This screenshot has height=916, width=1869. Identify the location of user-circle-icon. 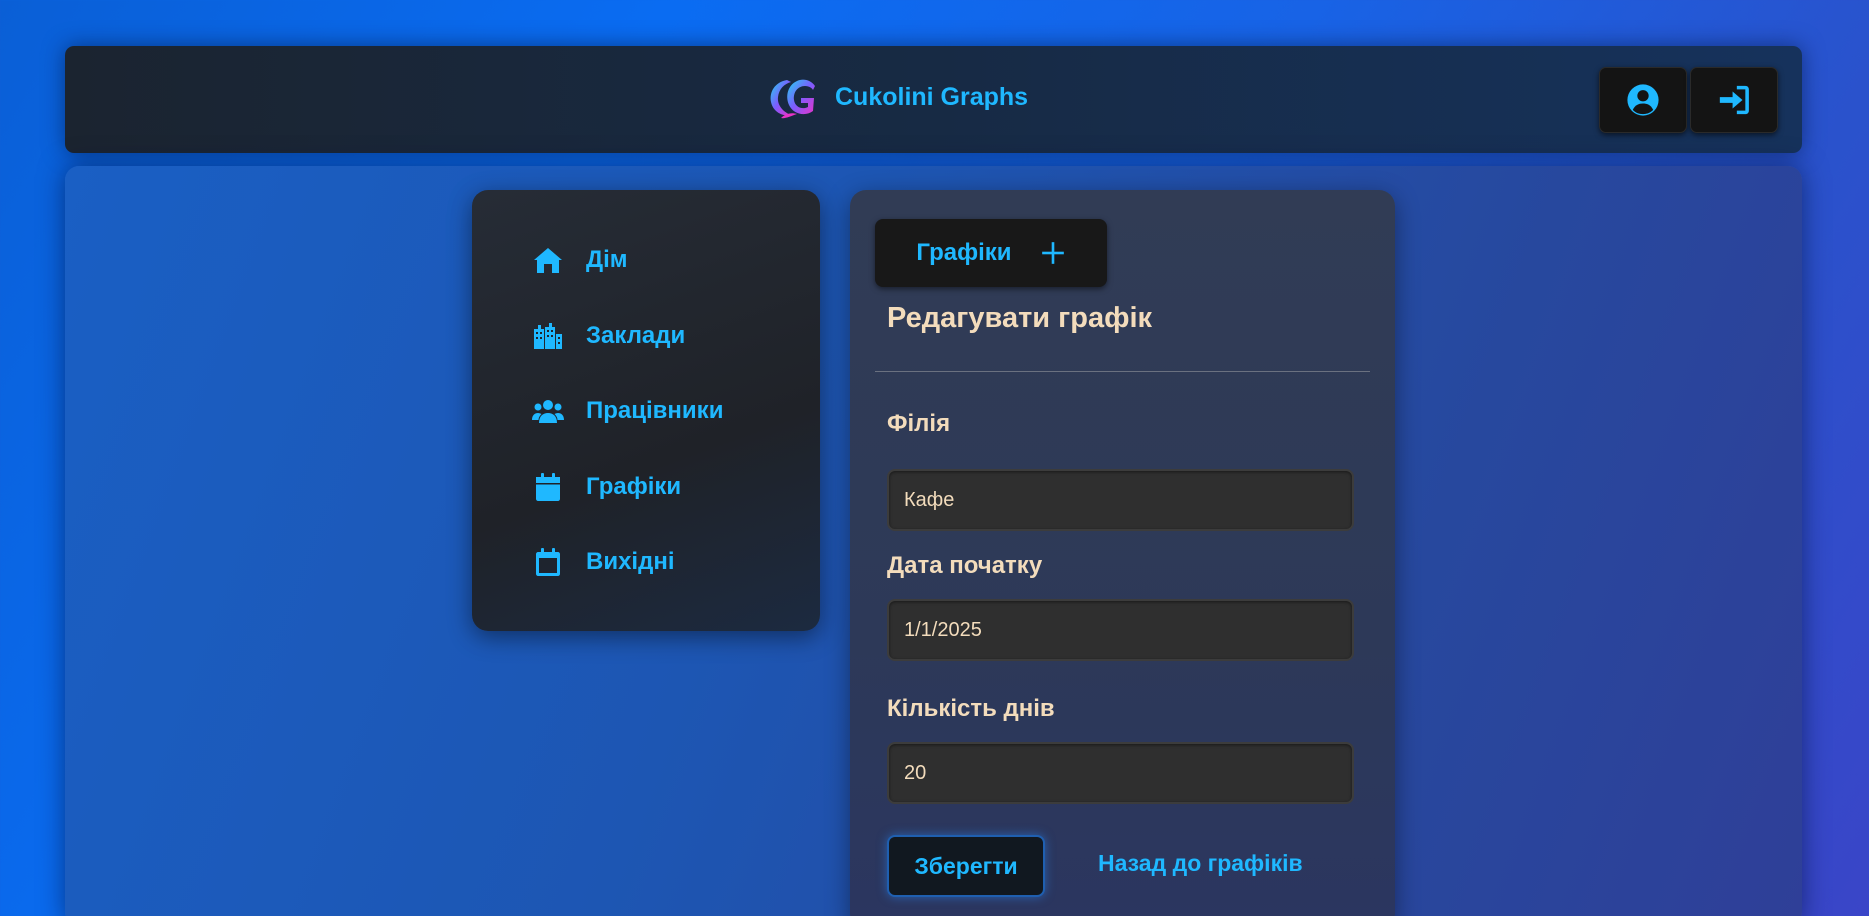
(1643, 100).